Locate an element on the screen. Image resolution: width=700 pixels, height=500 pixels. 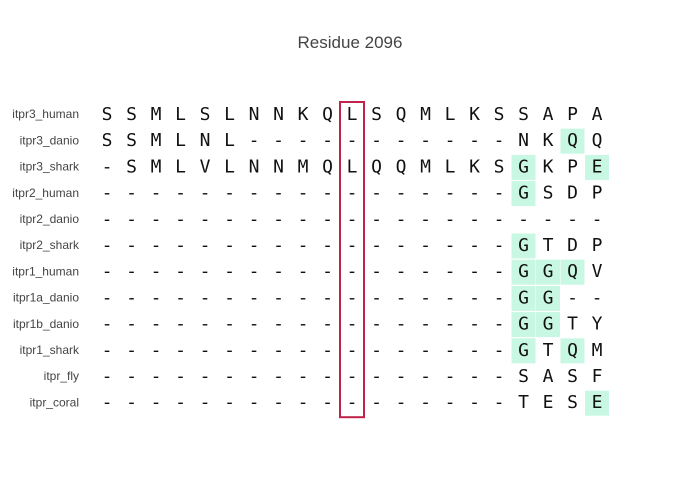
residue-cell: P is located at coordinates (572, 166).